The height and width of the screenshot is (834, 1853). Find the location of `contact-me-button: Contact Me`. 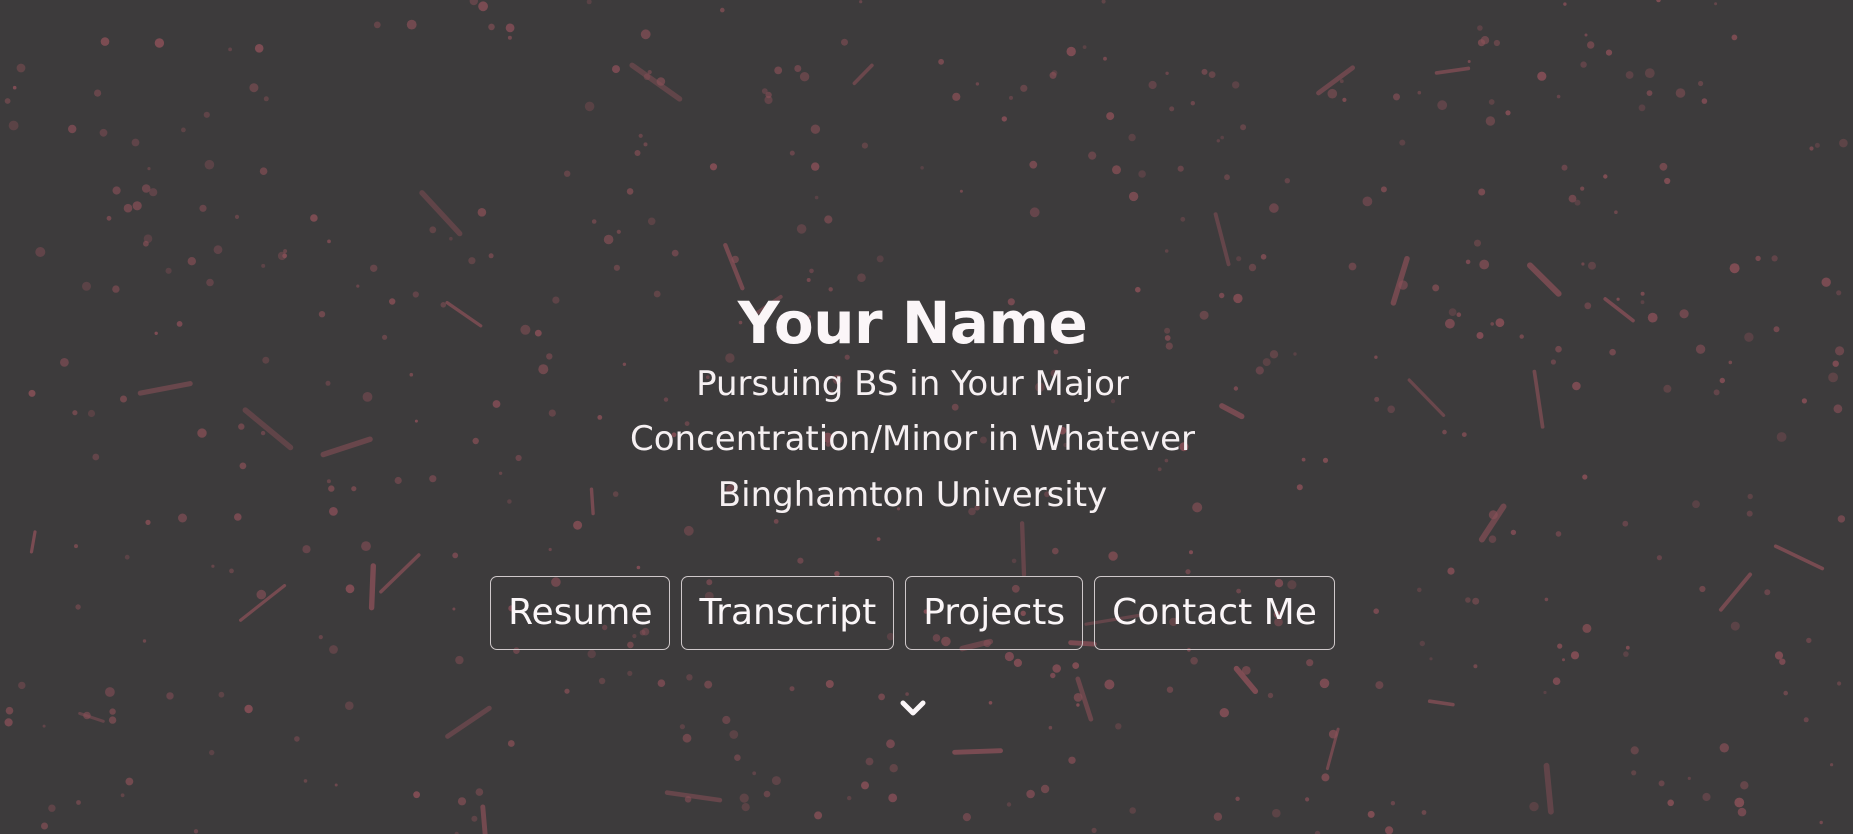

contact-me-button: Contact Me is located at coordinates (1214, 613).